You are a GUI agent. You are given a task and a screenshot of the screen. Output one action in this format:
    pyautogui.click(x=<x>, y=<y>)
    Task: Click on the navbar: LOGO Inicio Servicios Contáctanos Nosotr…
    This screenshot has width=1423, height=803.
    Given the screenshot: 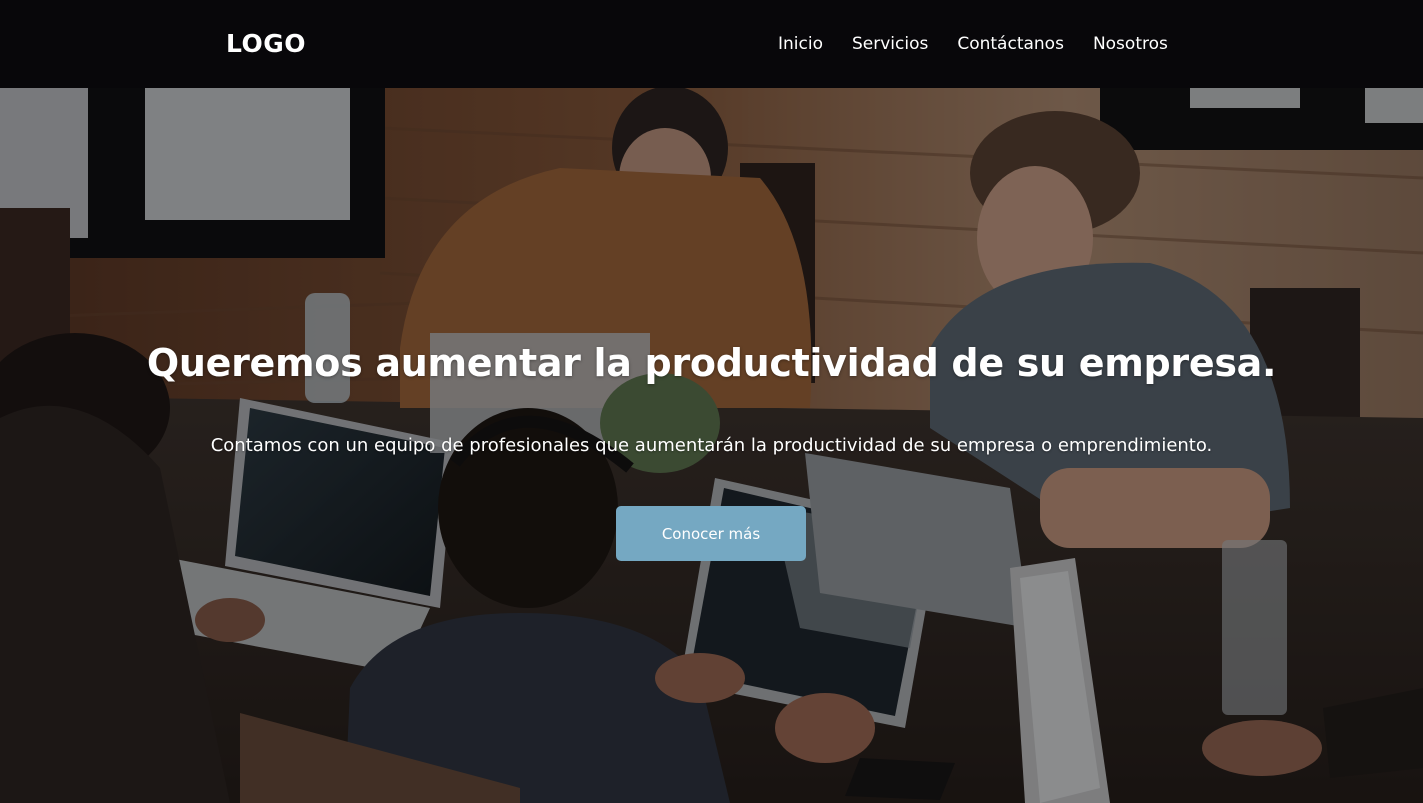 What is the action you would take?
    pyautogui.click(x=711, y=44)
    